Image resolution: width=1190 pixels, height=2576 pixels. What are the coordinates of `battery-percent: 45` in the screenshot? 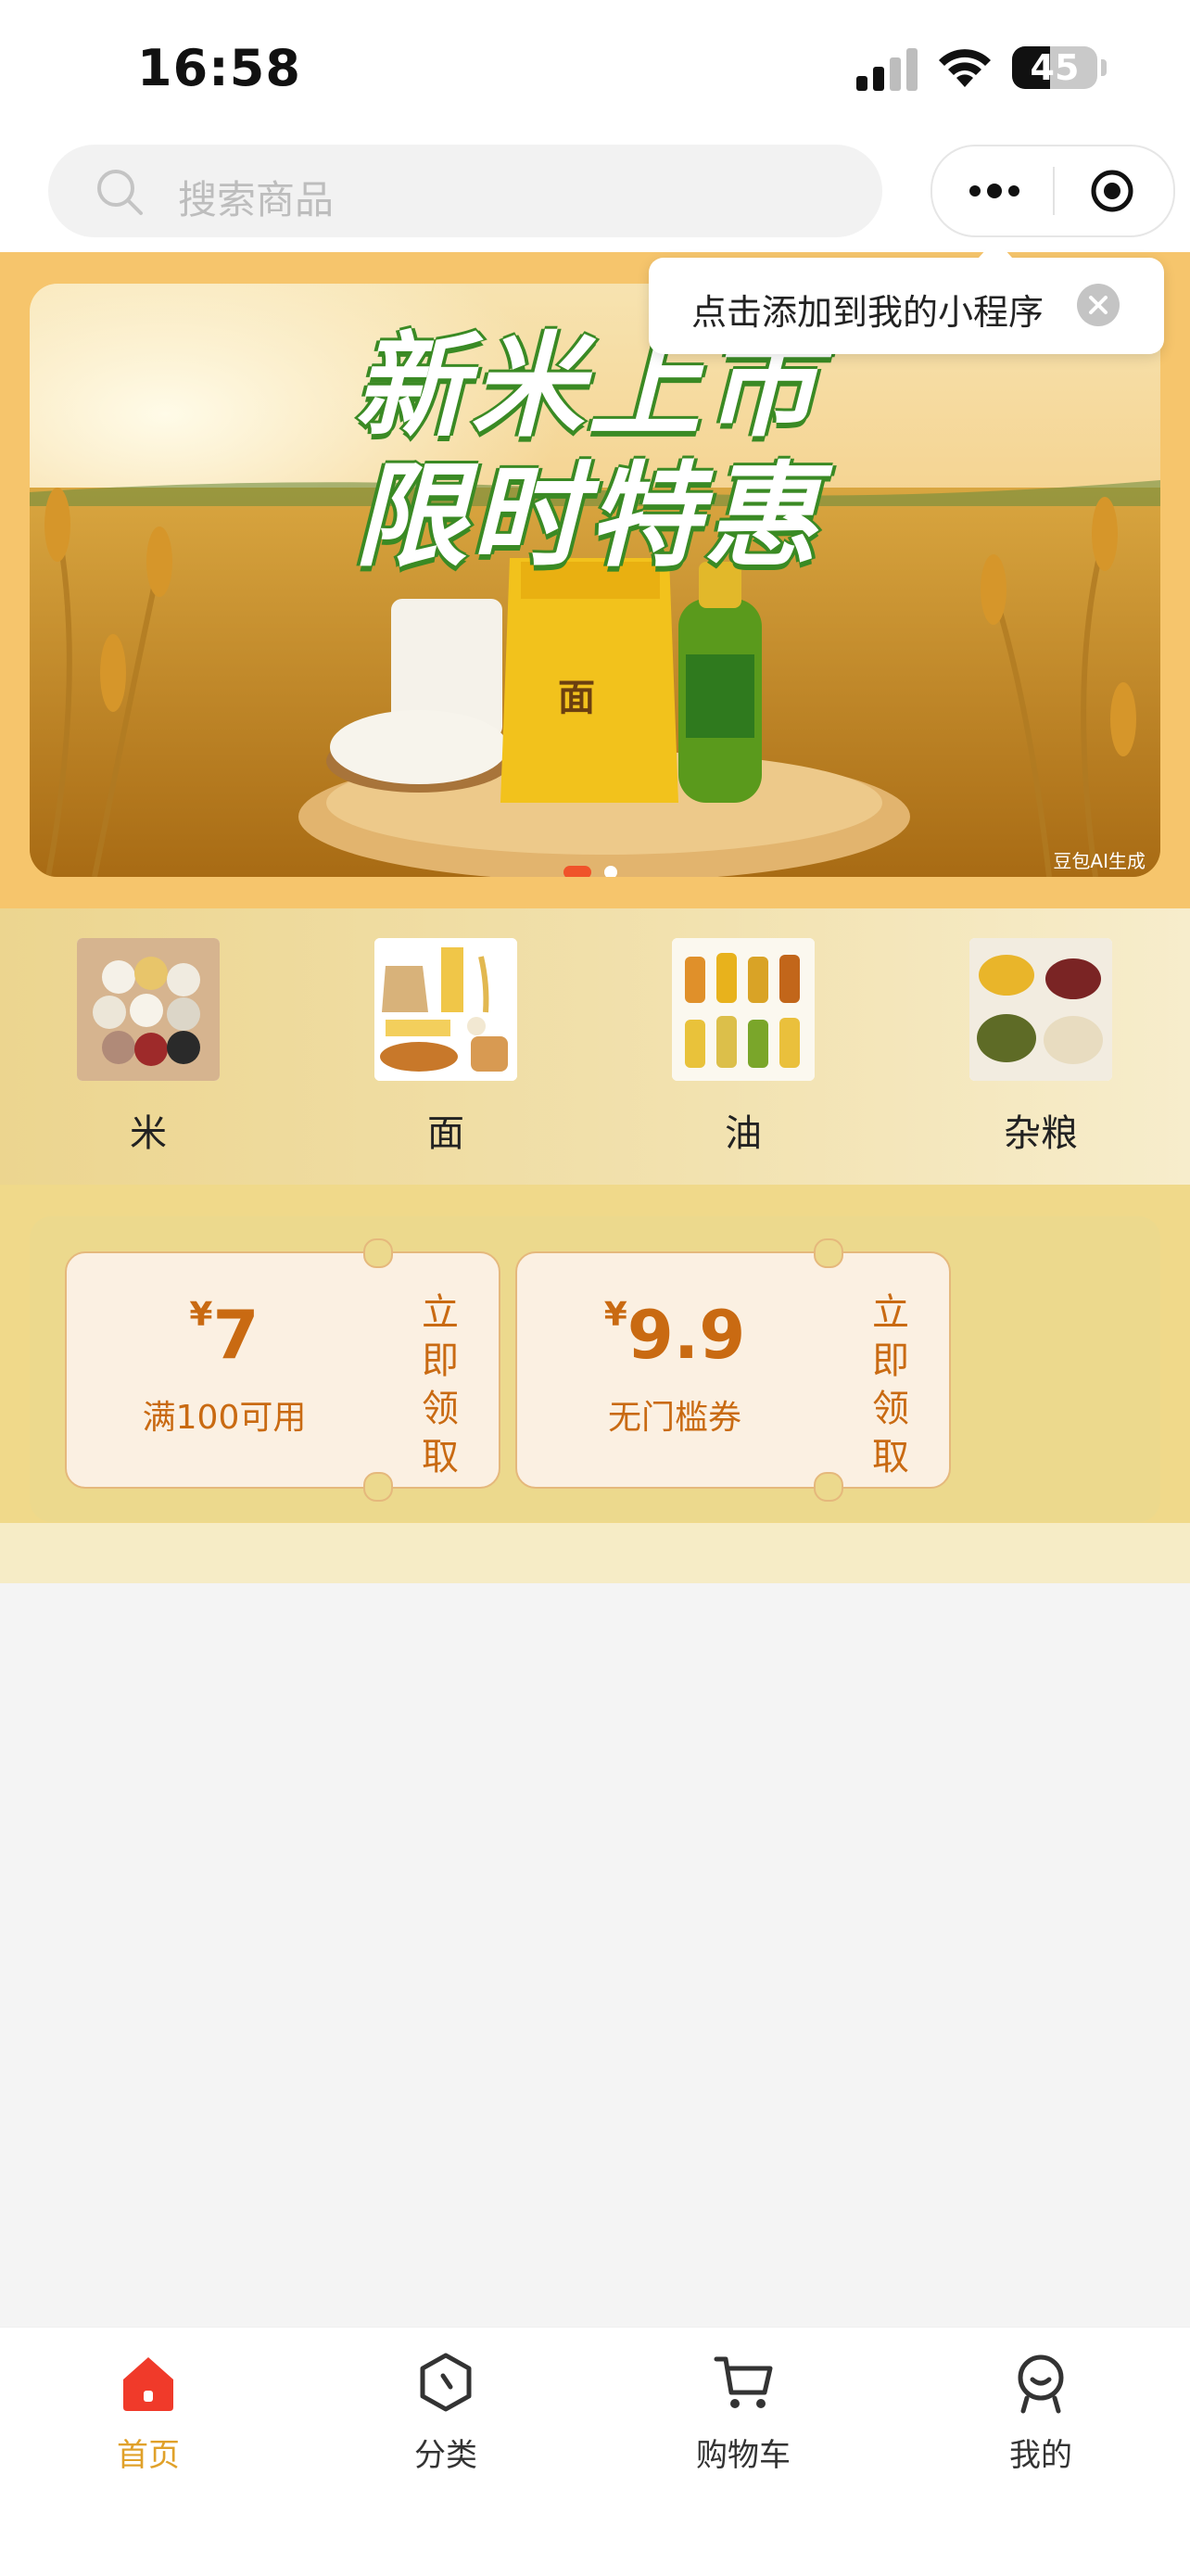 It's located at (1055, 67).